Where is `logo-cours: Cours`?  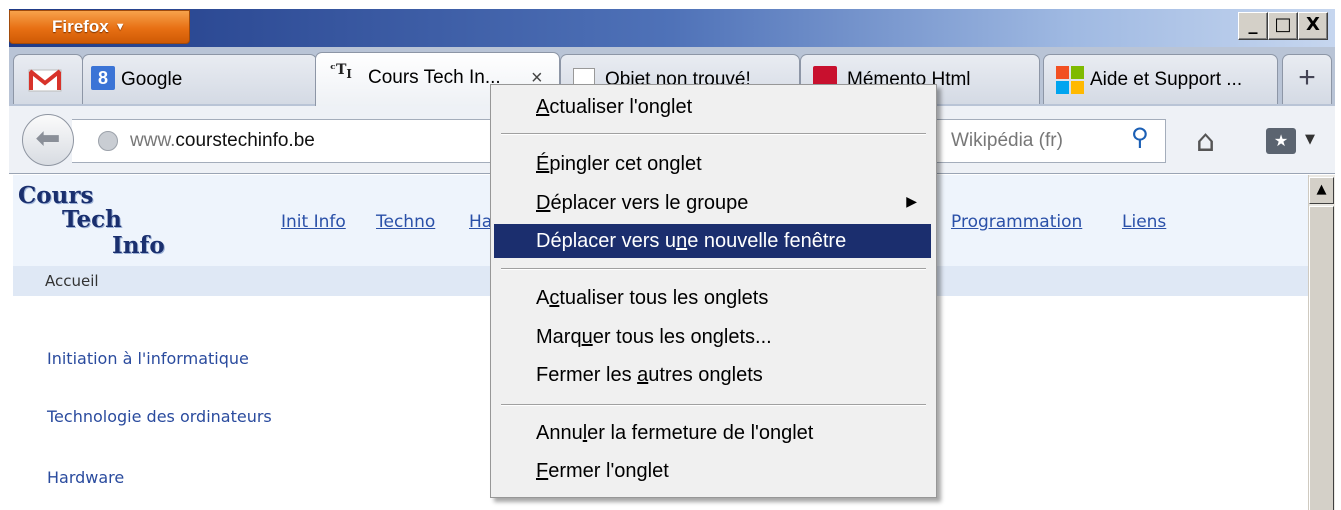 logo-cours: Cours is located at coordinates (56, 195).